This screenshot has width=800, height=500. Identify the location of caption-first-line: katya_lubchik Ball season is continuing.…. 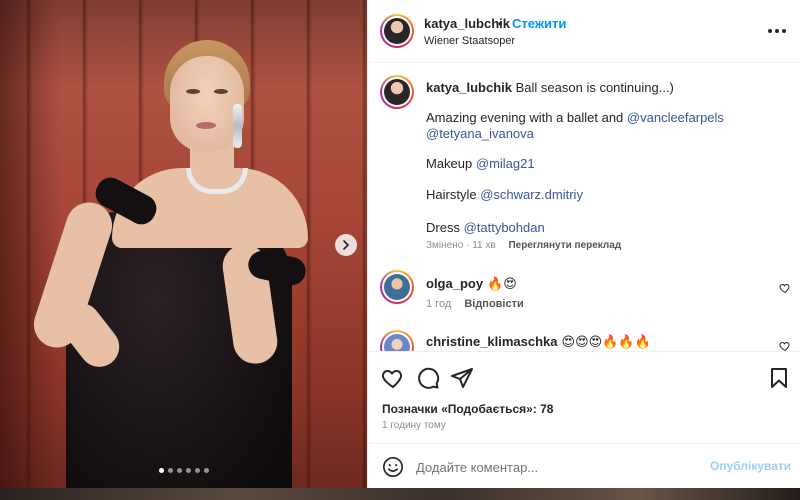
(550, 88).